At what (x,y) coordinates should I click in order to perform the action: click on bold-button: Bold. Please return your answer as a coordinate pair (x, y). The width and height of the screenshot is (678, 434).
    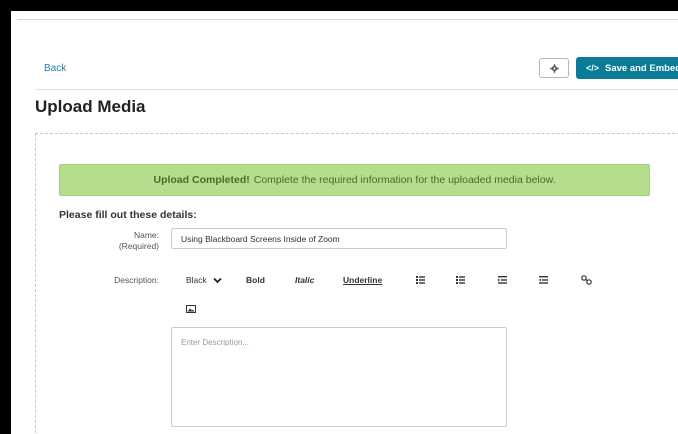
    Looking at the image, I should click on (255, 280).